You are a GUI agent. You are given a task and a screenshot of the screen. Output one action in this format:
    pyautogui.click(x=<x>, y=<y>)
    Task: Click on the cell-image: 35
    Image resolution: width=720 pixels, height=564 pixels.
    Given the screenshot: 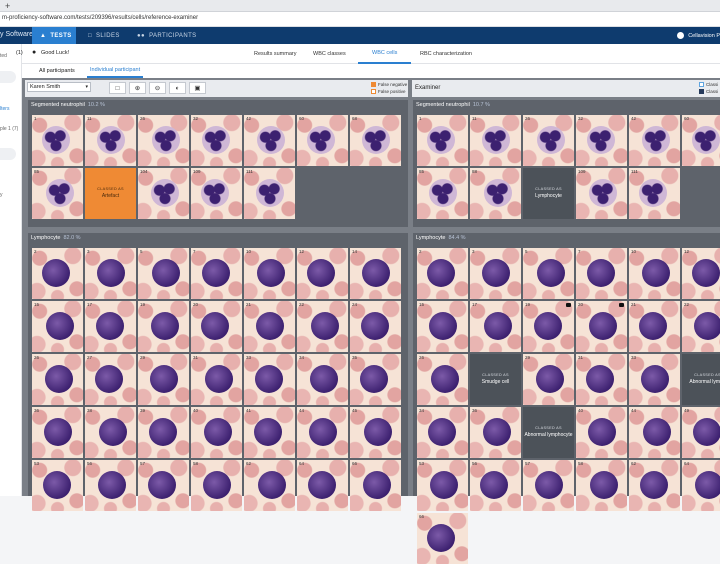 What is the action you would take?
    pyautogui.click(x=375, y=379)
    